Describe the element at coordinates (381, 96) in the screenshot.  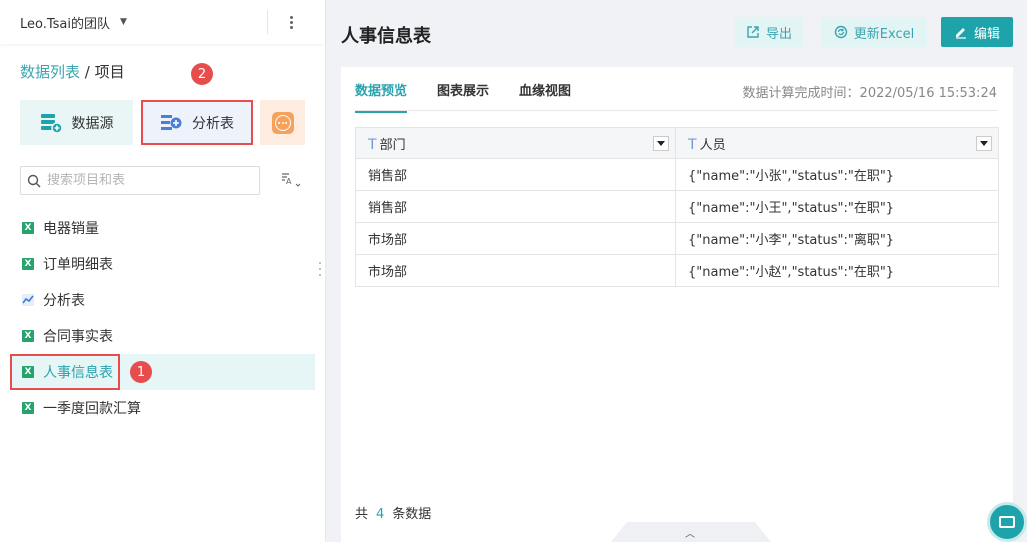
I see `tab-data-preview: 数据预览` at that location.